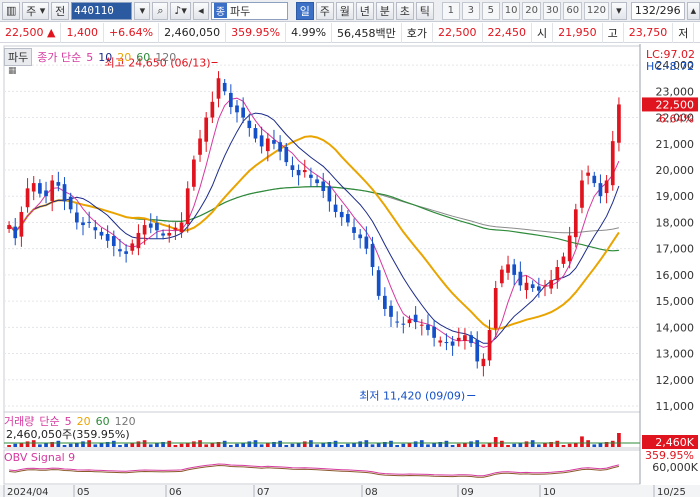 The image size is (700, 497). What do you see at coordinates (450, 10) in the screenshot?
I see `interval-1: 1` at bounding box center [450, 10].